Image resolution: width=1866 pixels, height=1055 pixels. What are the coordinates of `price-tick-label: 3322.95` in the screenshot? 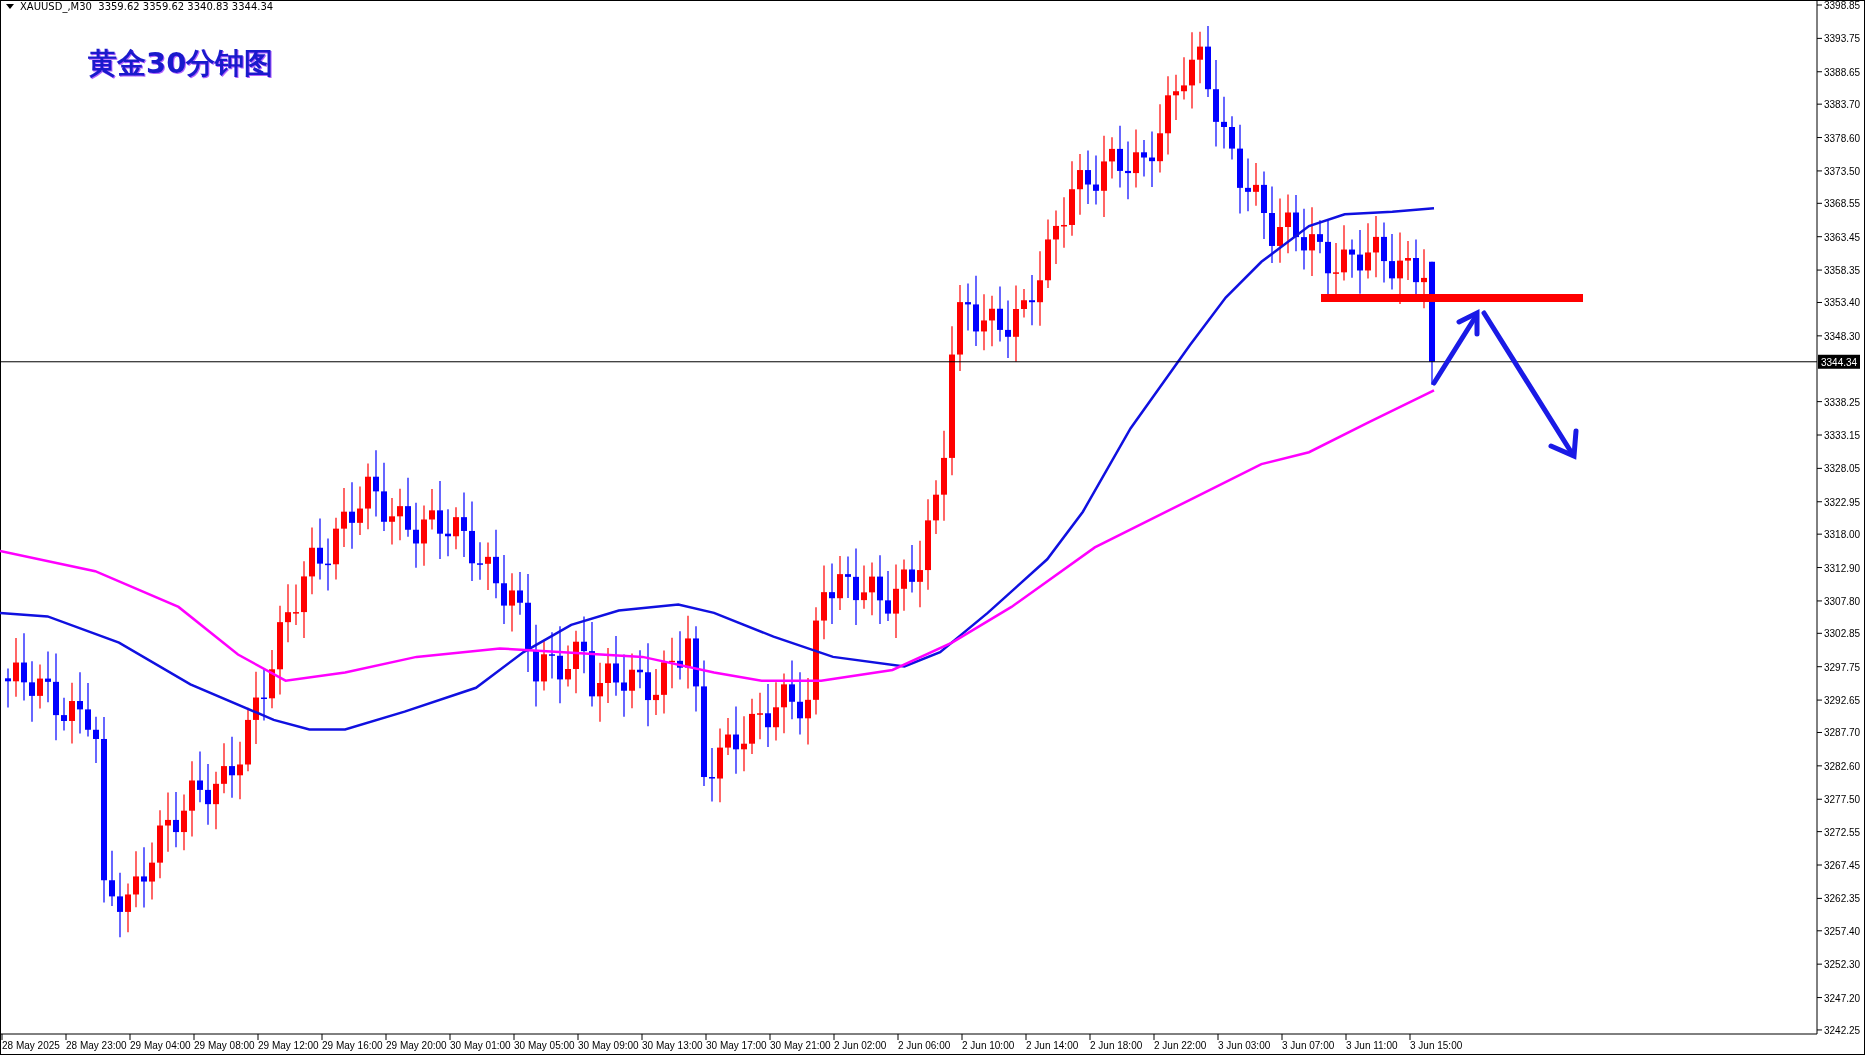 It's located at (1842, 502).